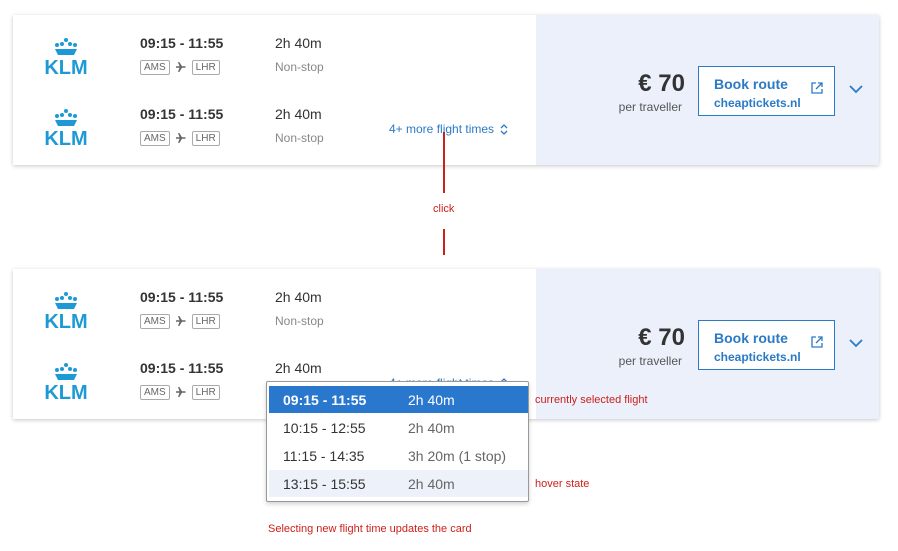 The image size is (898, 551). I want to click on option-times: 13:15 - 15:55, so click(324, 484).